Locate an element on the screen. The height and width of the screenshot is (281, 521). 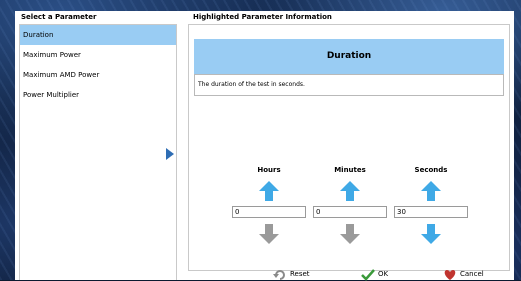
parameter-item-label: Maximum Power is located at coordinates (52, 55).